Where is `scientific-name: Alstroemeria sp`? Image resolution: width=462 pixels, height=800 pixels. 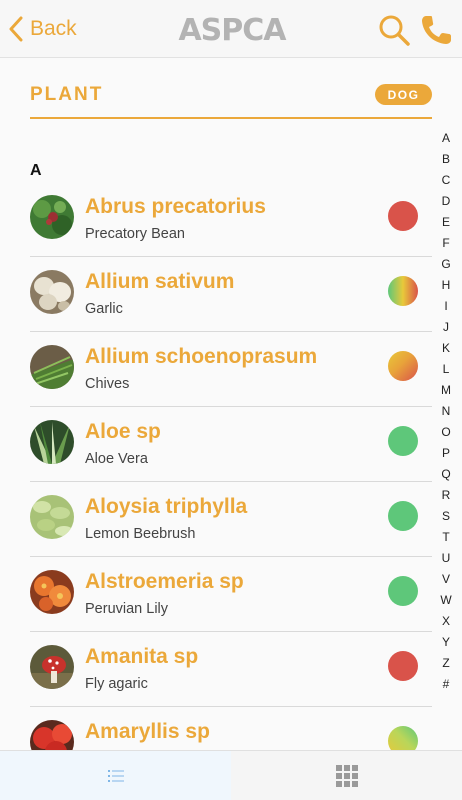 scientific-name: Alstroemeria sp is located at coordinates (164, 581).